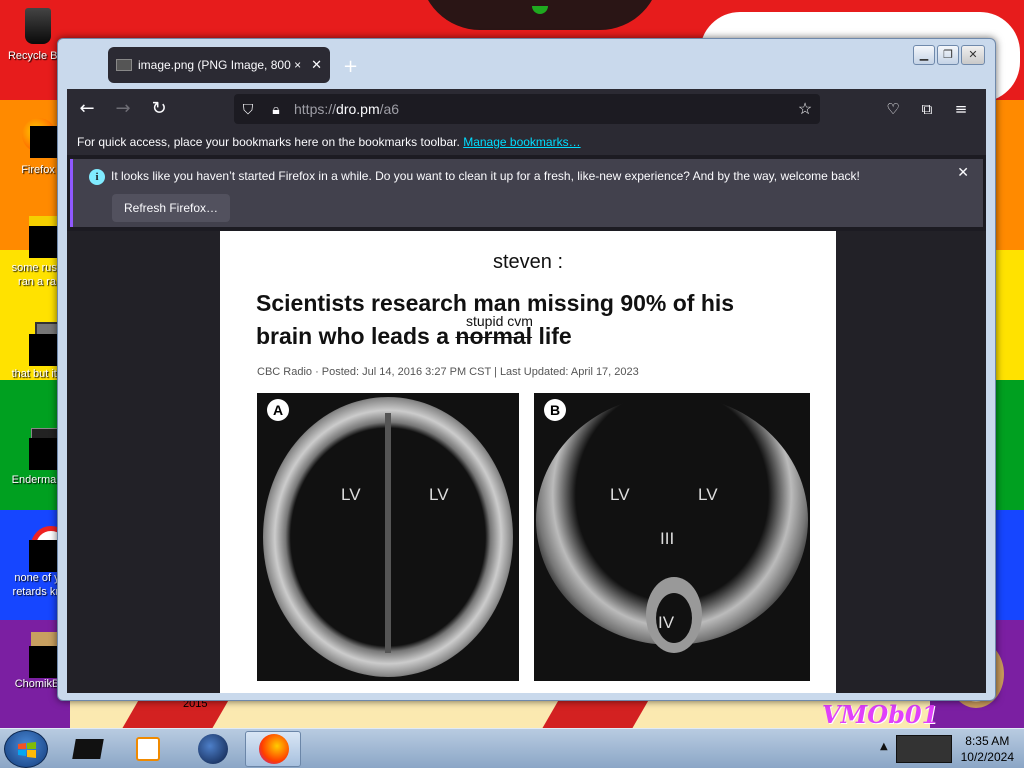  What do you see at coordinates (278, 410) in the screenshot?
I see `scan-a-letter: A` at bounding box center [278, 410].